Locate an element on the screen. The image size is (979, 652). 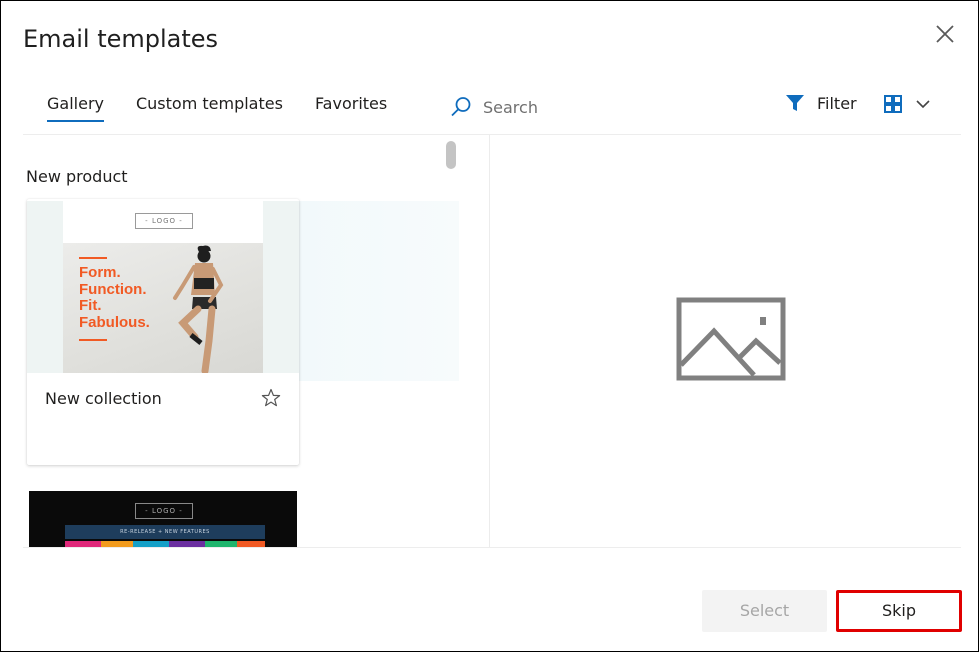
favorite-star-button is located at coordinates (271, 398).